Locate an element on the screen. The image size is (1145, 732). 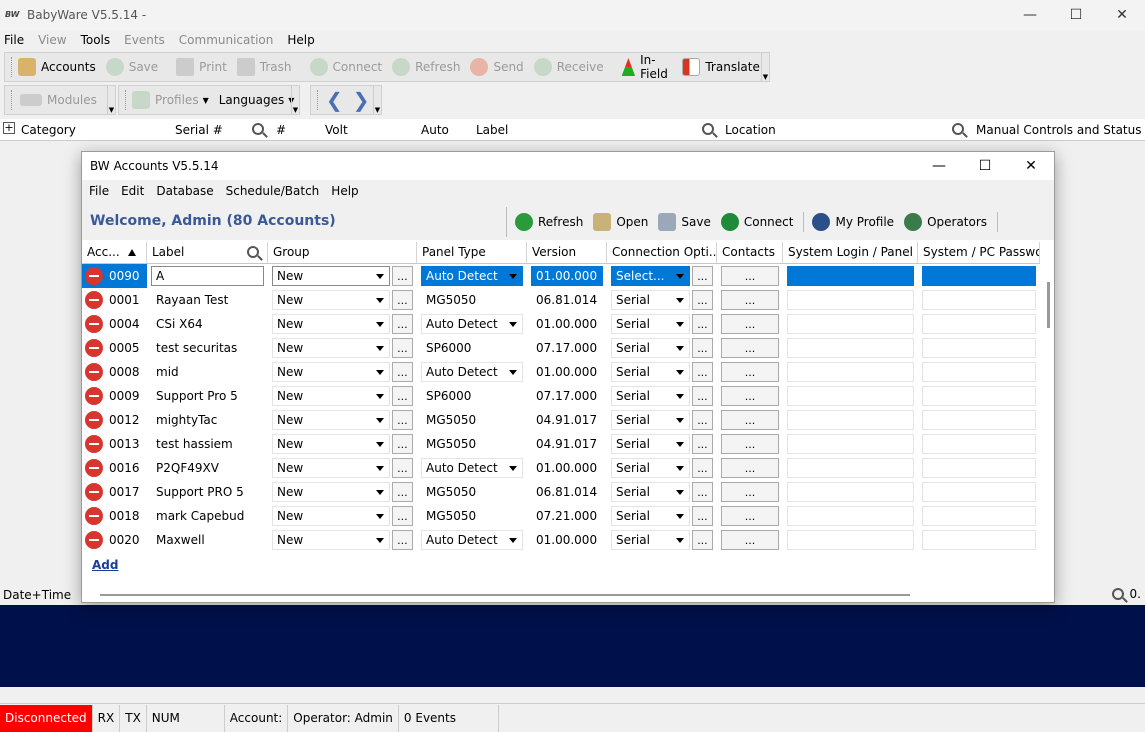
back-button: ❮ is located at coordinates (334, 100).